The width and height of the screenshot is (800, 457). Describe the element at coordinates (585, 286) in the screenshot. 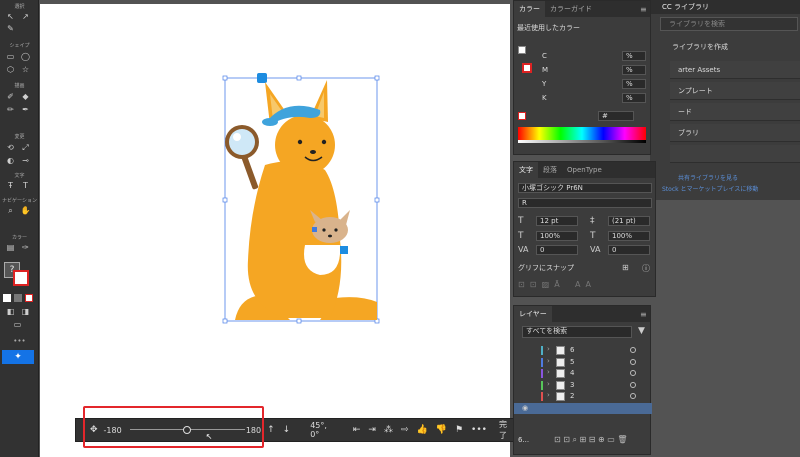

I see `snap-buttons: ⊡ ⊡ ▨ Ā A A` at that location.